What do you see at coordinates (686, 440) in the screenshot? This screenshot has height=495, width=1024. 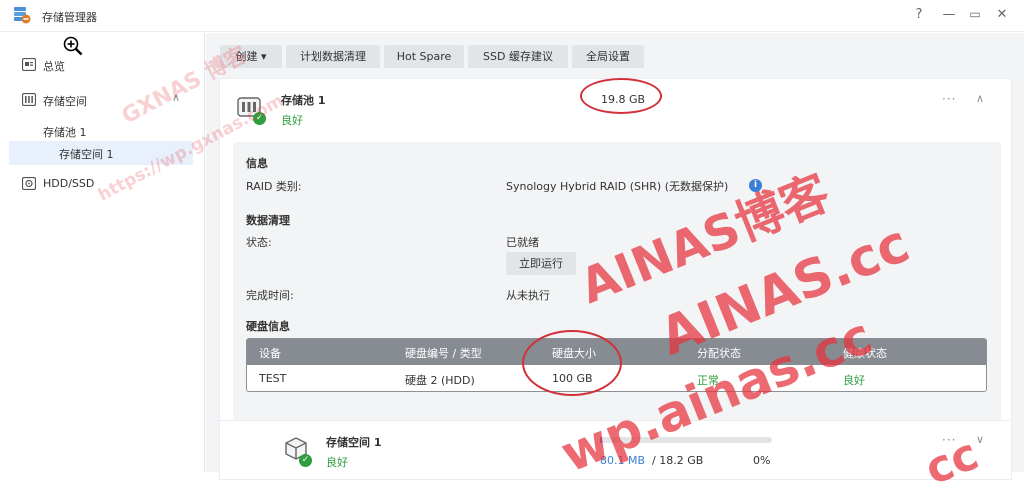 I see `volume-usage-bar` at bounding box center [686, 440].